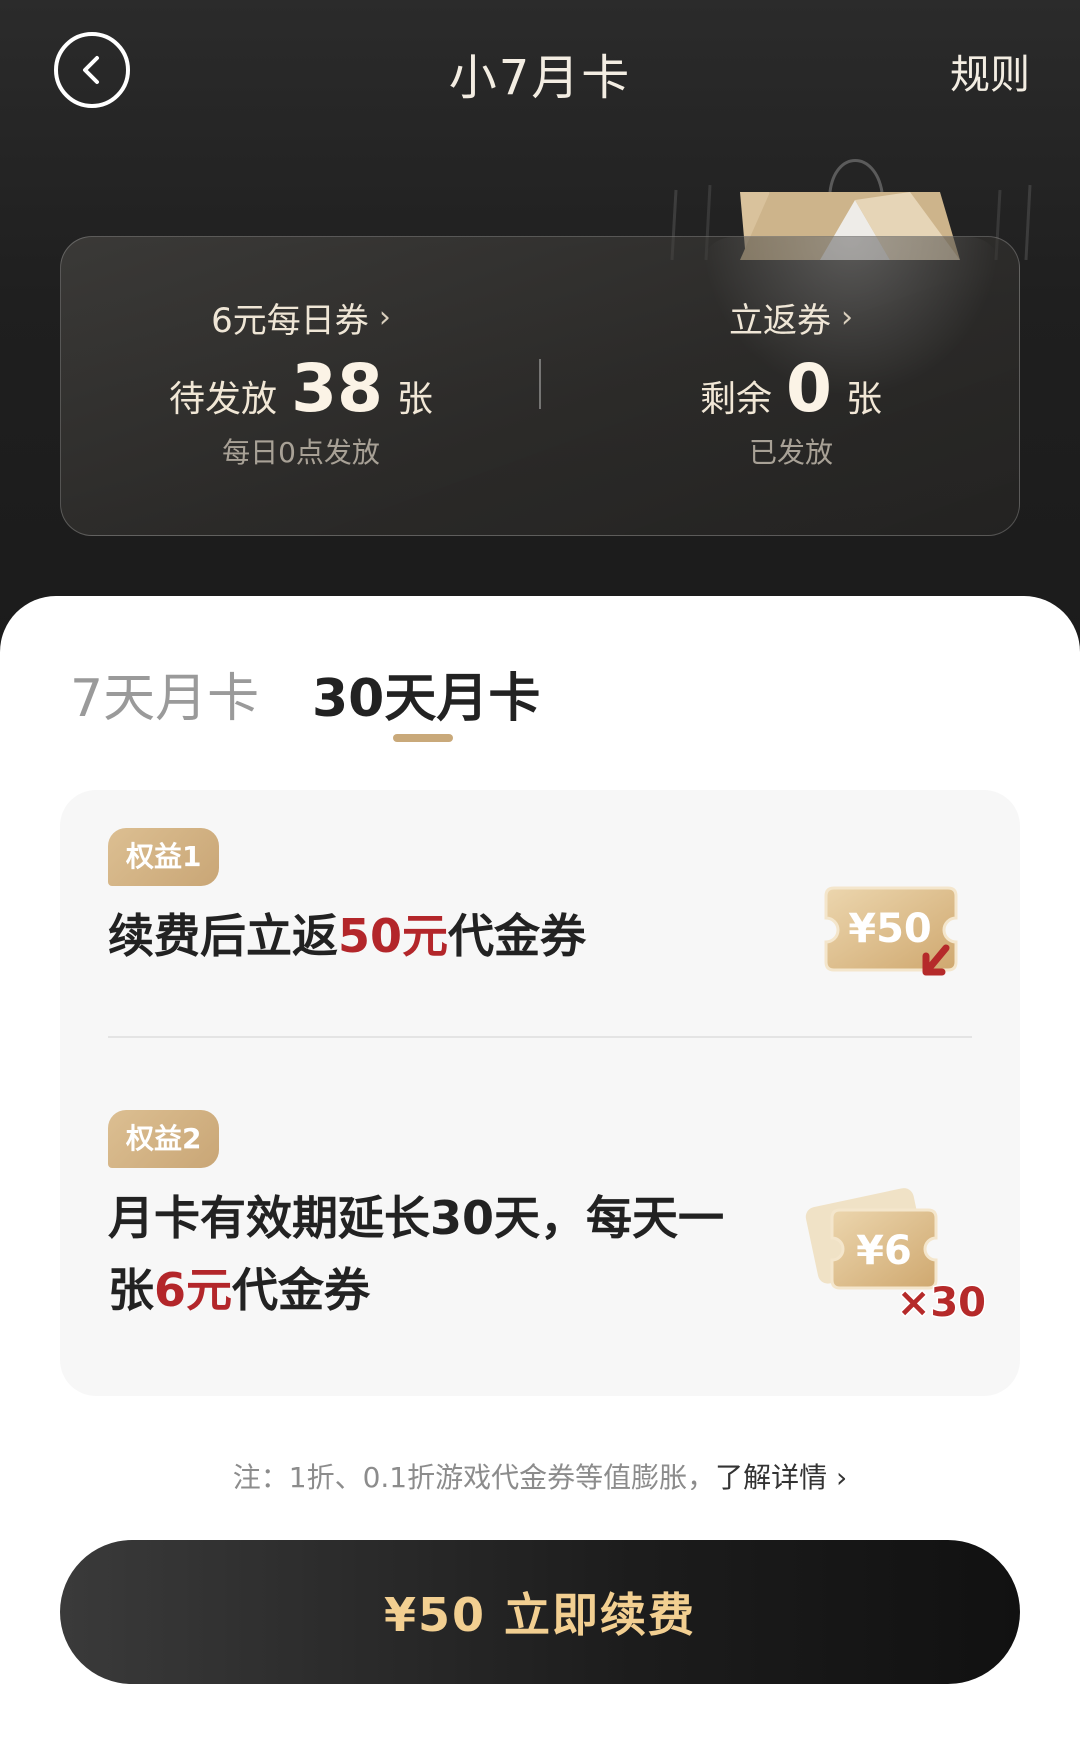 This screenshot has width=1080, height=1763. I want to click on daily-coupon-subtext: 每日0点发放, so click(301, 452).